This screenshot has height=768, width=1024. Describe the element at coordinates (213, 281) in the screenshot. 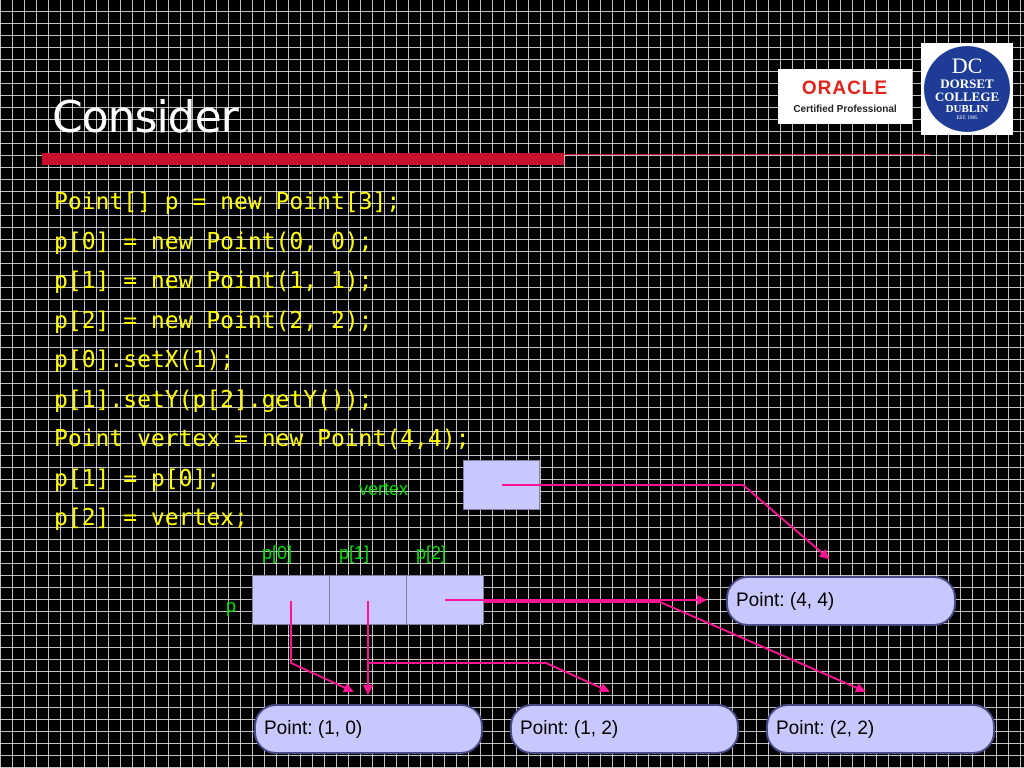

I see `code-line: p[1] = new Point(1, 1);` at that location.